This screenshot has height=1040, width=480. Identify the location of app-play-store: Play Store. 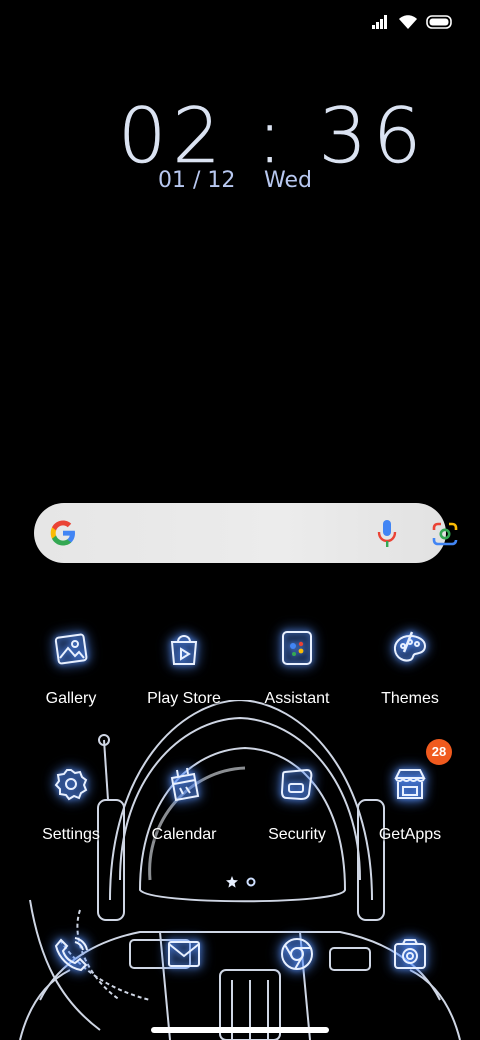
(184, 683).